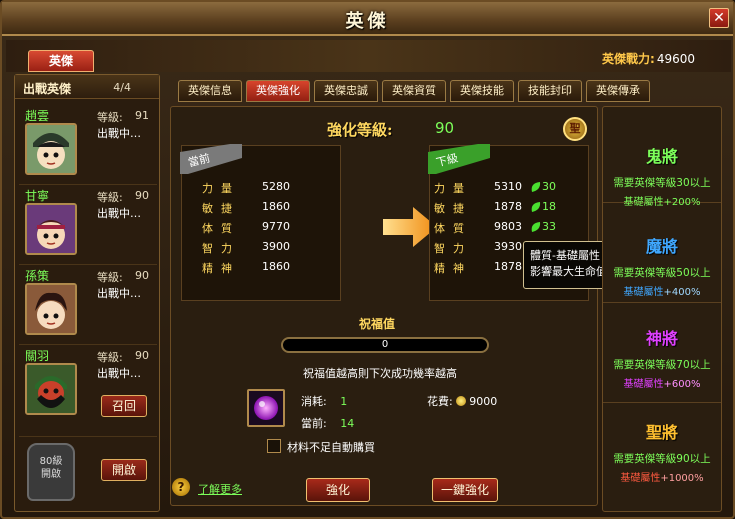  Describe the element at coordinates (495, 187) in the screenshot. I see `stat-row: 力量 5310 30` at that location.